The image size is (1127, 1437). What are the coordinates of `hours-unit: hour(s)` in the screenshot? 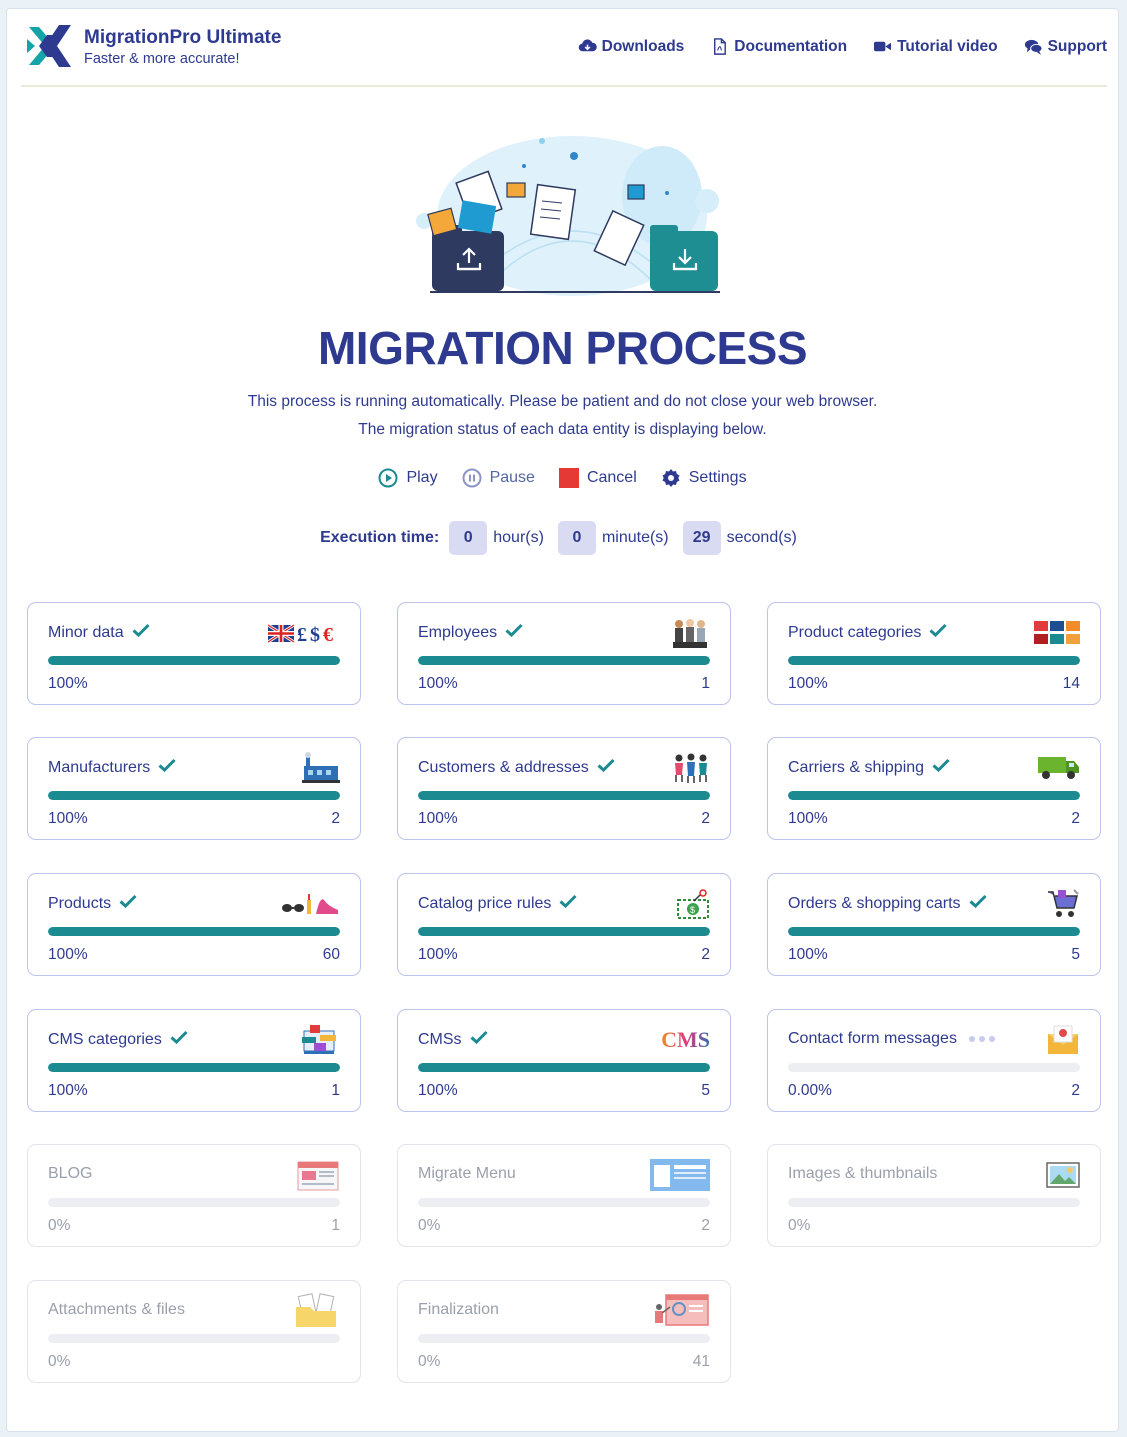 It's located at (518, 537).